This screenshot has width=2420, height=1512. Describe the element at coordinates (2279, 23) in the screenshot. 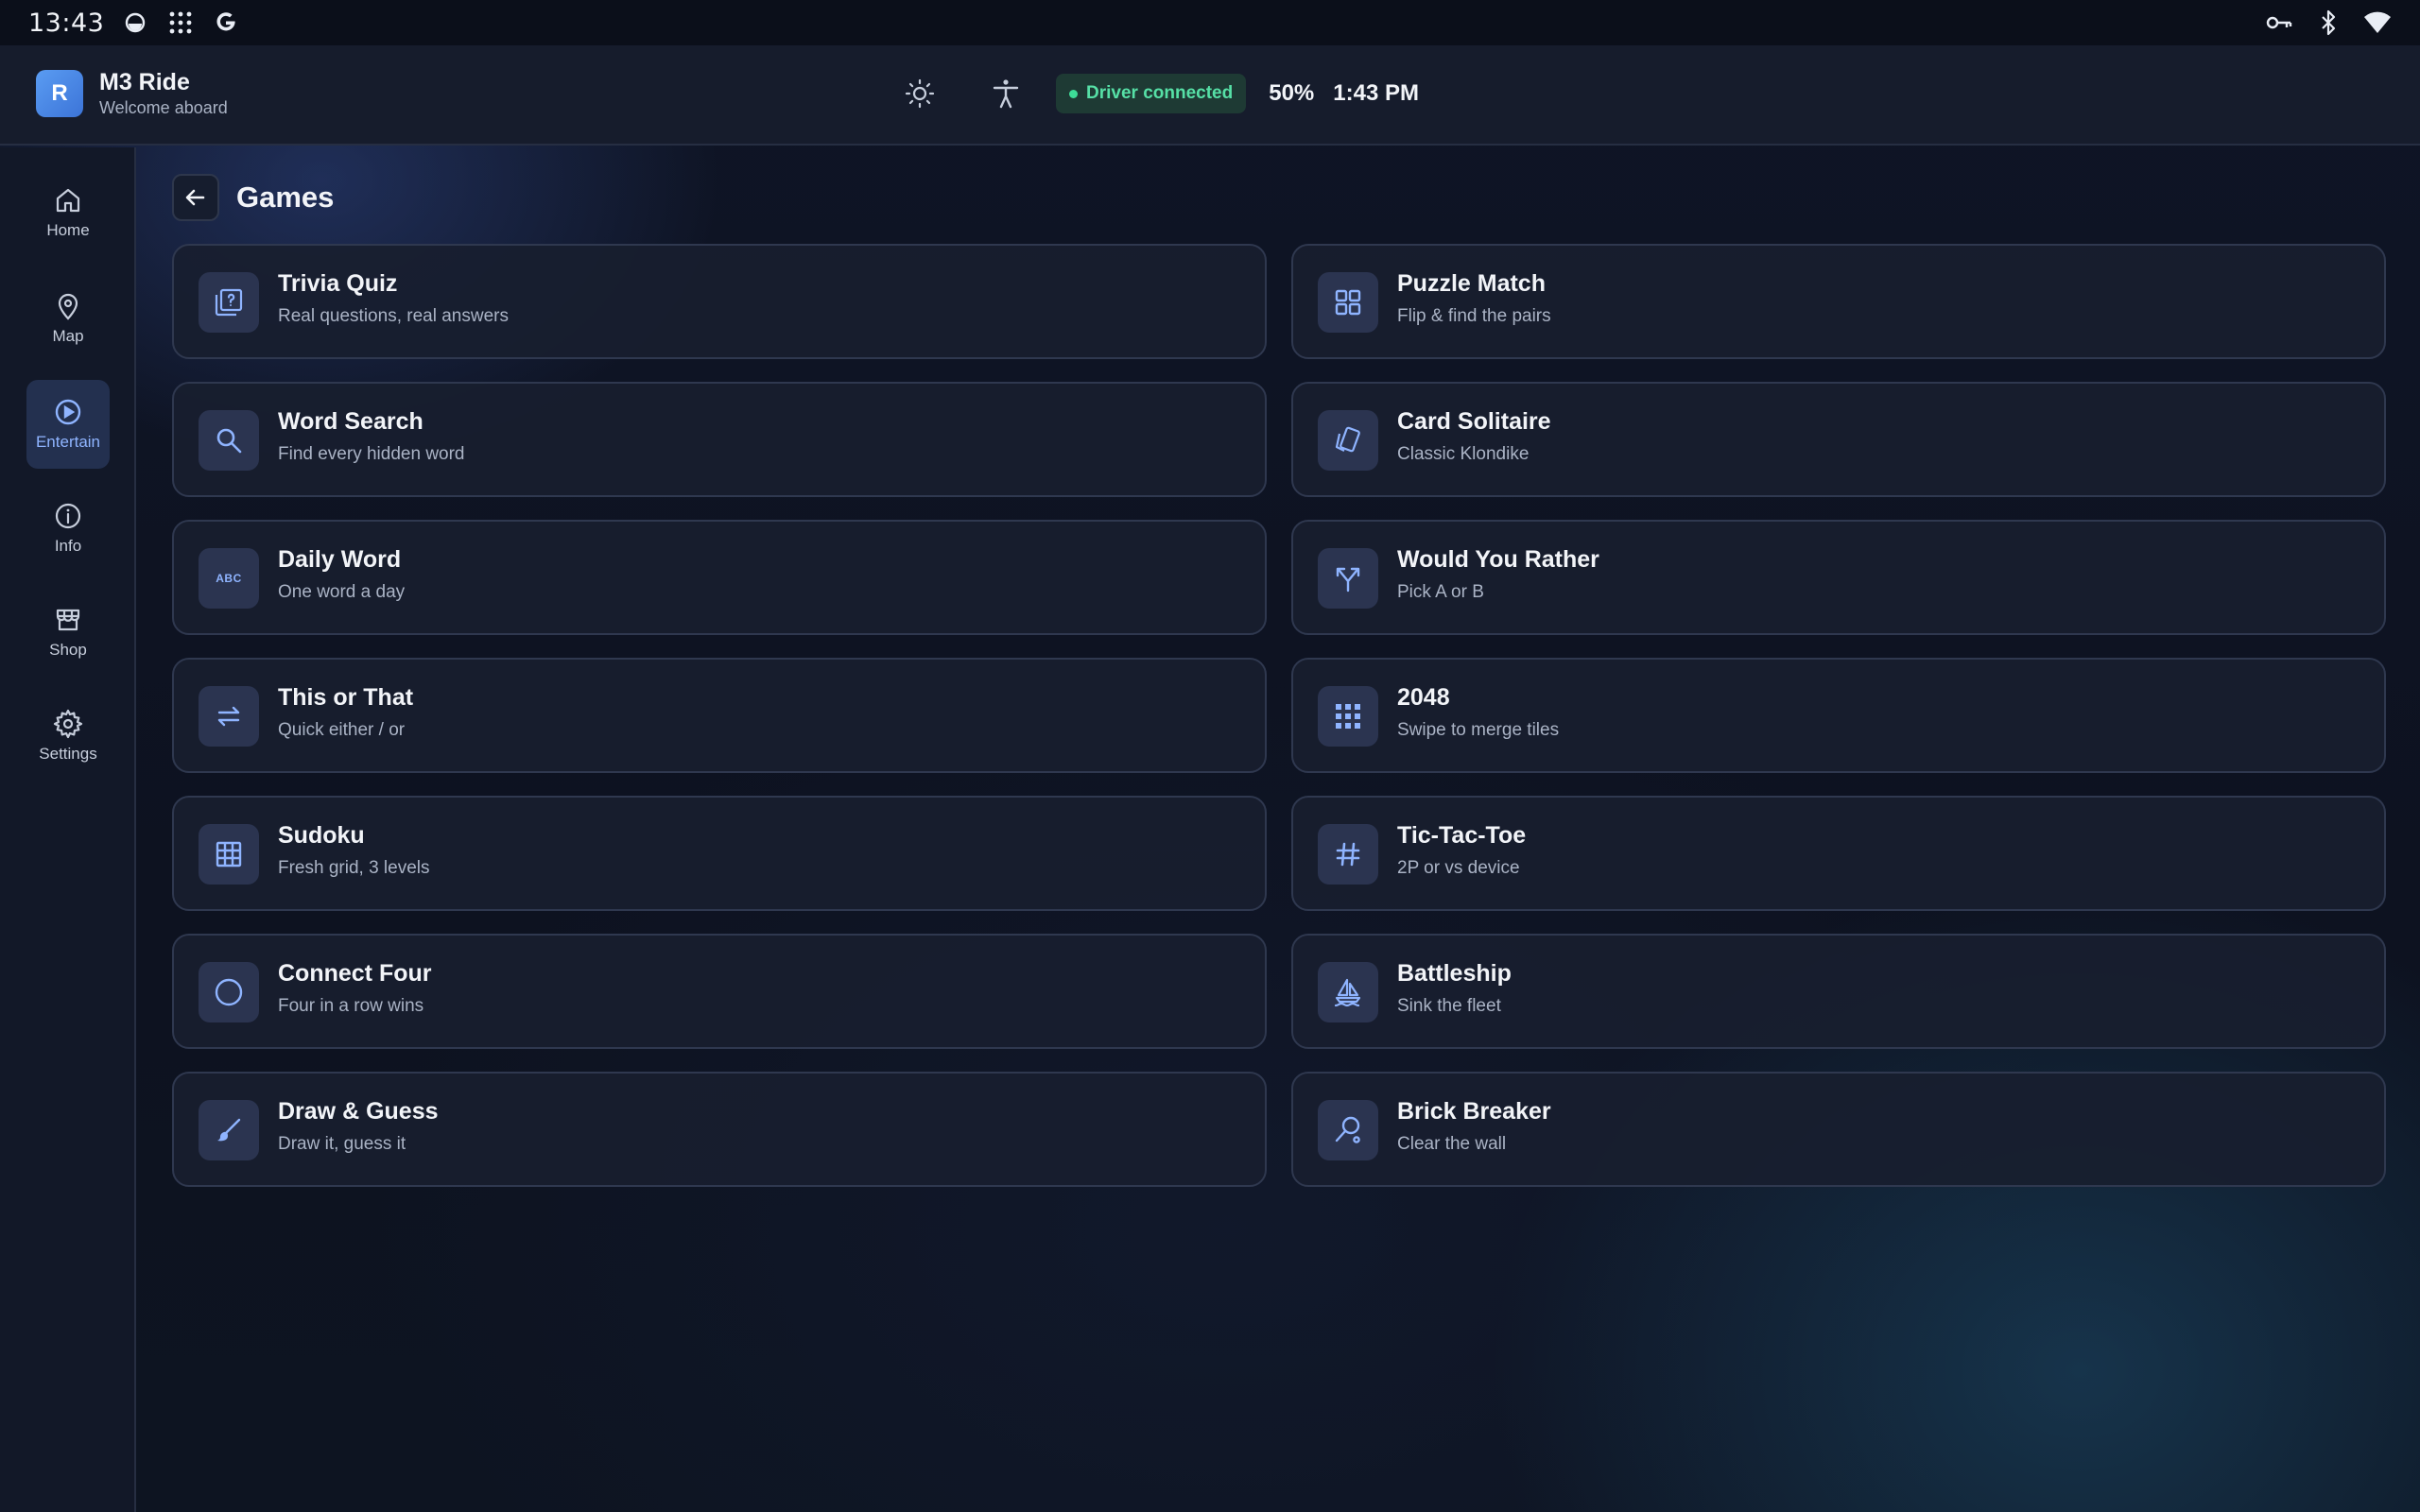

I see `vpn-key-icon` at that location.